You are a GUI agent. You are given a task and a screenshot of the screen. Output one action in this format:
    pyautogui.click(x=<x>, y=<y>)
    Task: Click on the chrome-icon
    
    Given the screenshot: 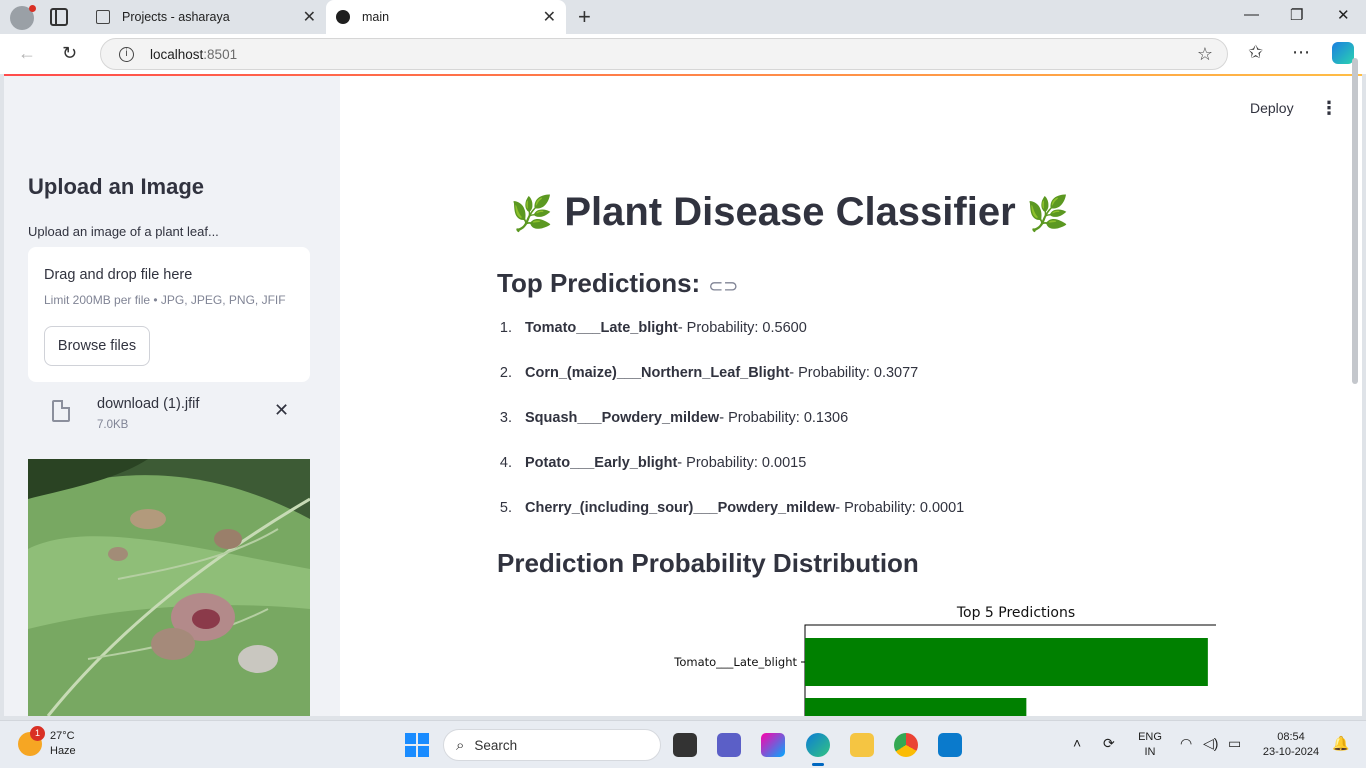 What is the action you would take?
    pyautogui.click(x=906, y=745)
    